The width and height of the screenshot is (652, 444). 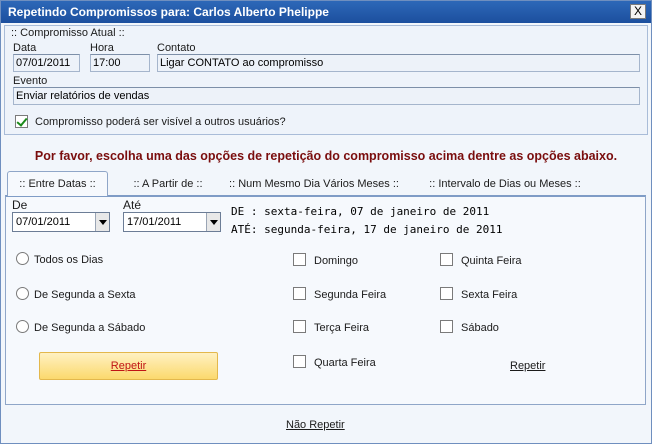 What do you see at coordinates (22, 258) in the screenshot?
I see `radio-todos-os-dias` at bounding box center [22, 258].